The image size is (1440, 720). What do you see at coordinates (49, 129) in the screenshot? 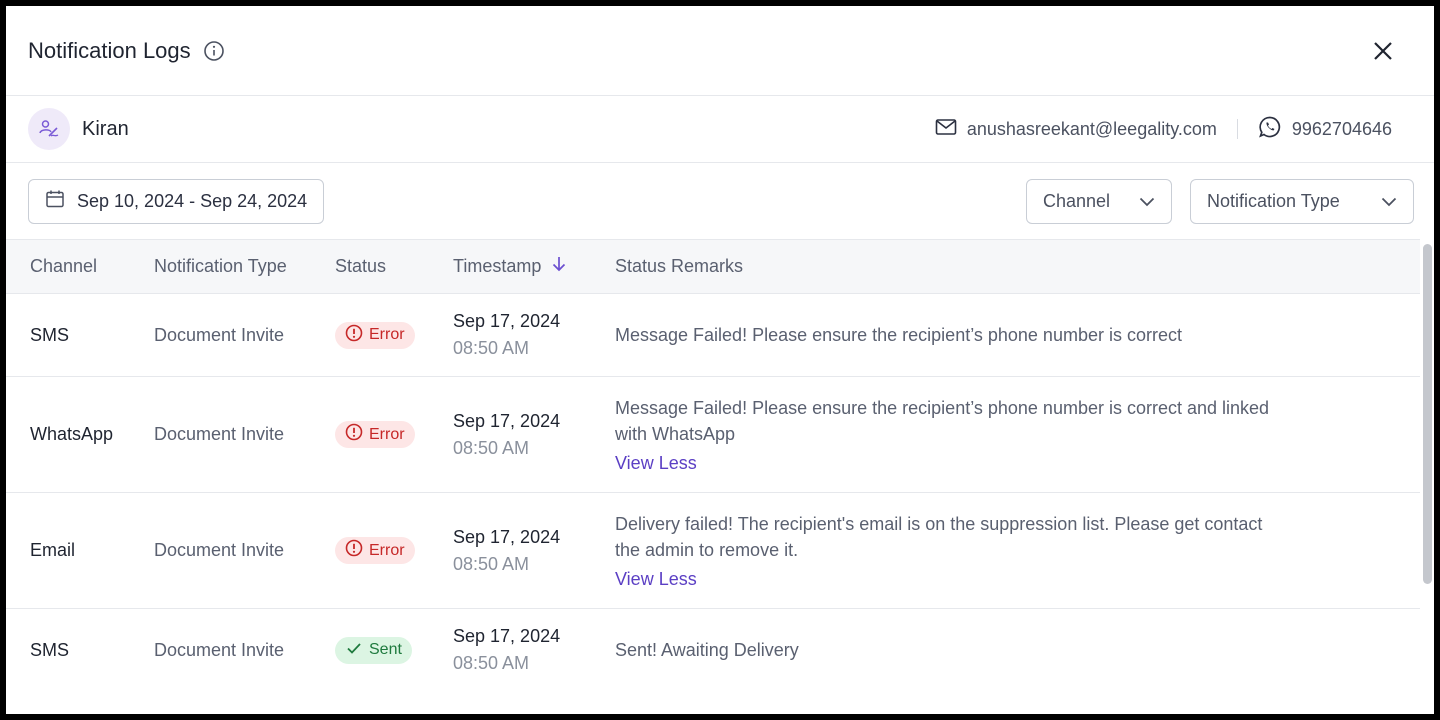
I see `signer-icon` at bounding box center [49, 129].